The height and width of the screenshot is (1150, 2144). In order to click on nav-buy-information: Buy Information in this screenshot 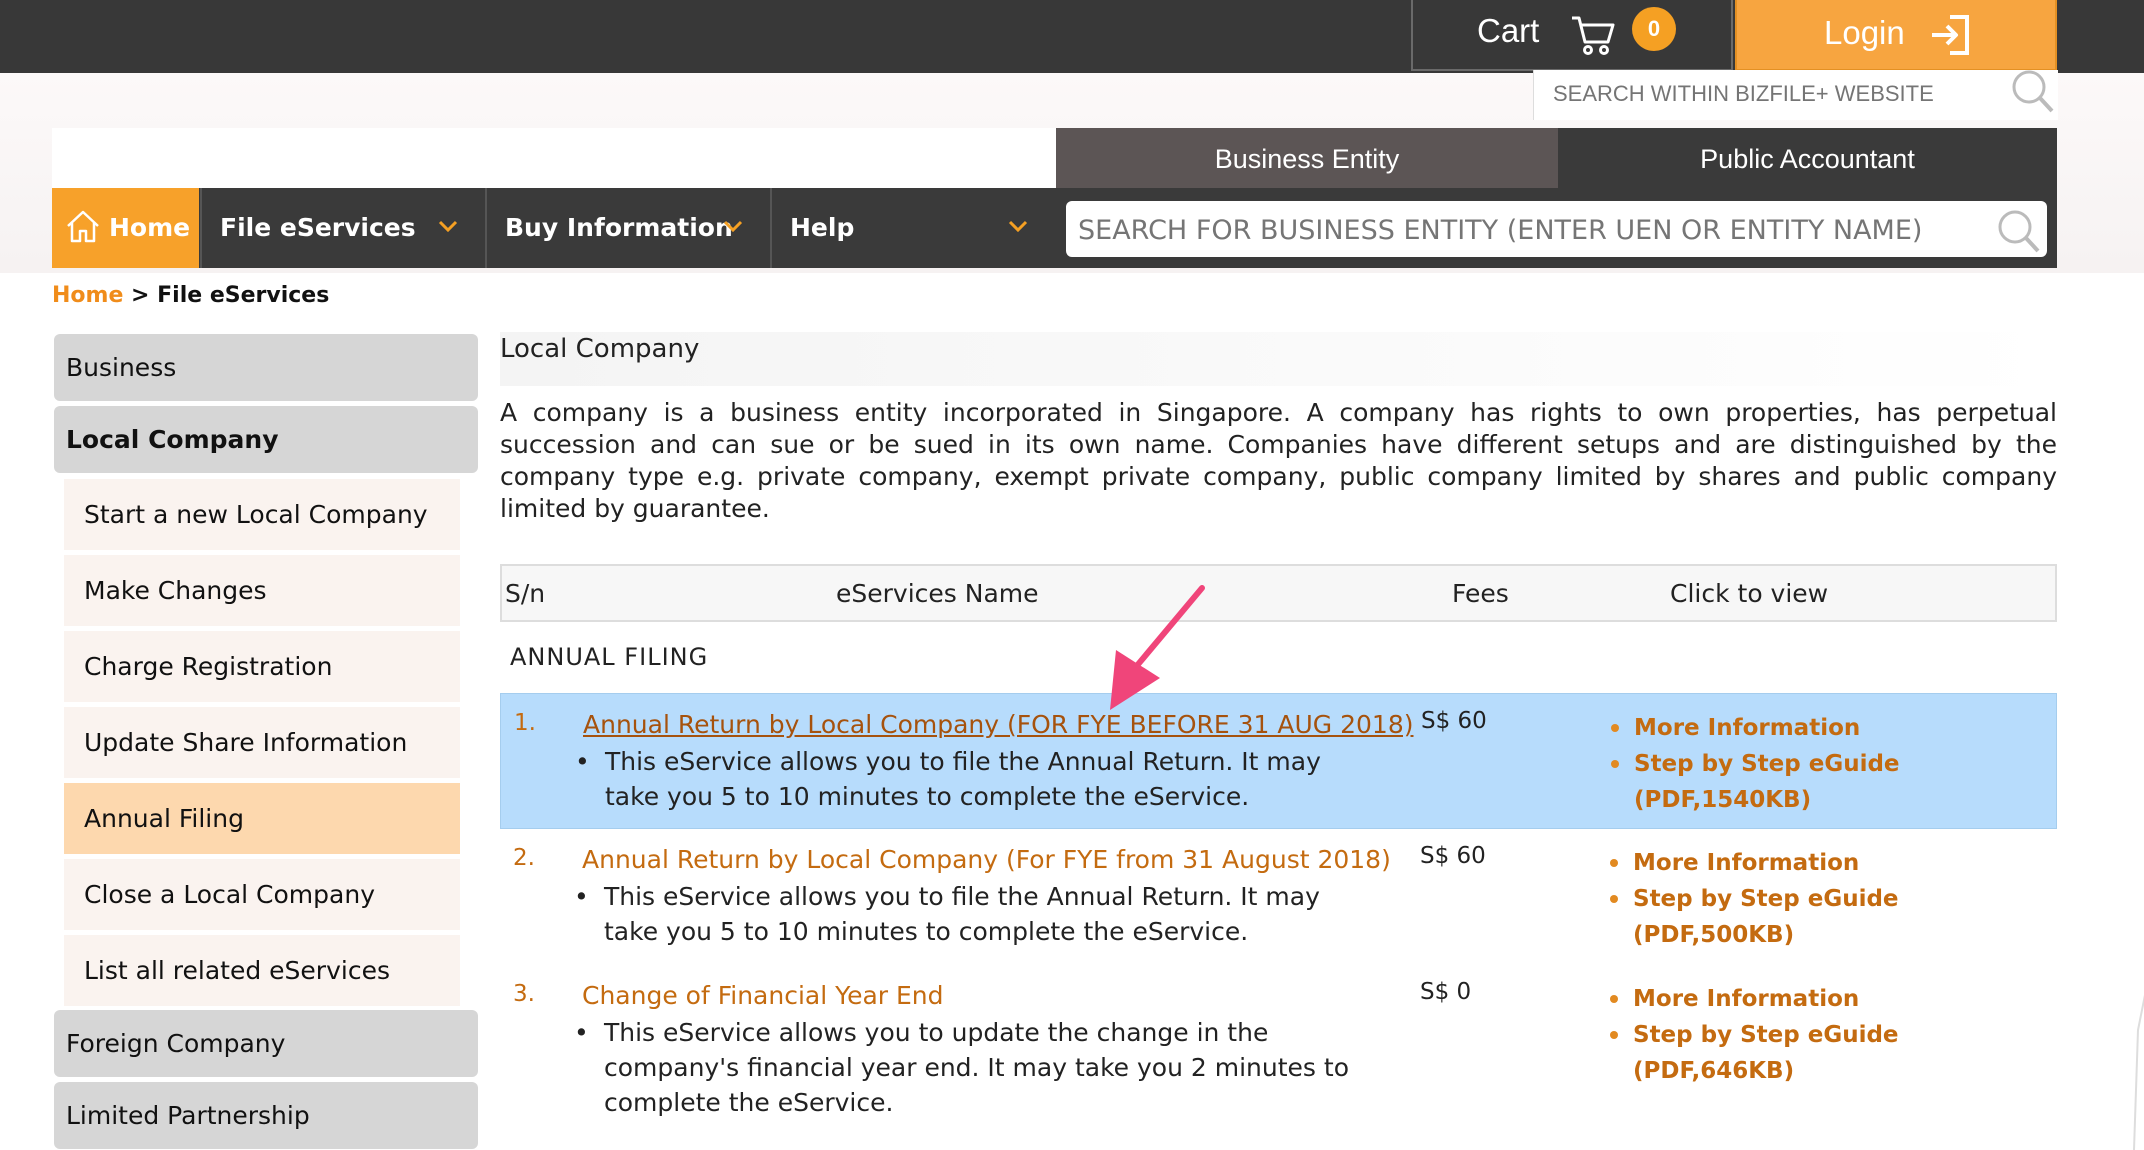, I will do `click(627, 228)`.